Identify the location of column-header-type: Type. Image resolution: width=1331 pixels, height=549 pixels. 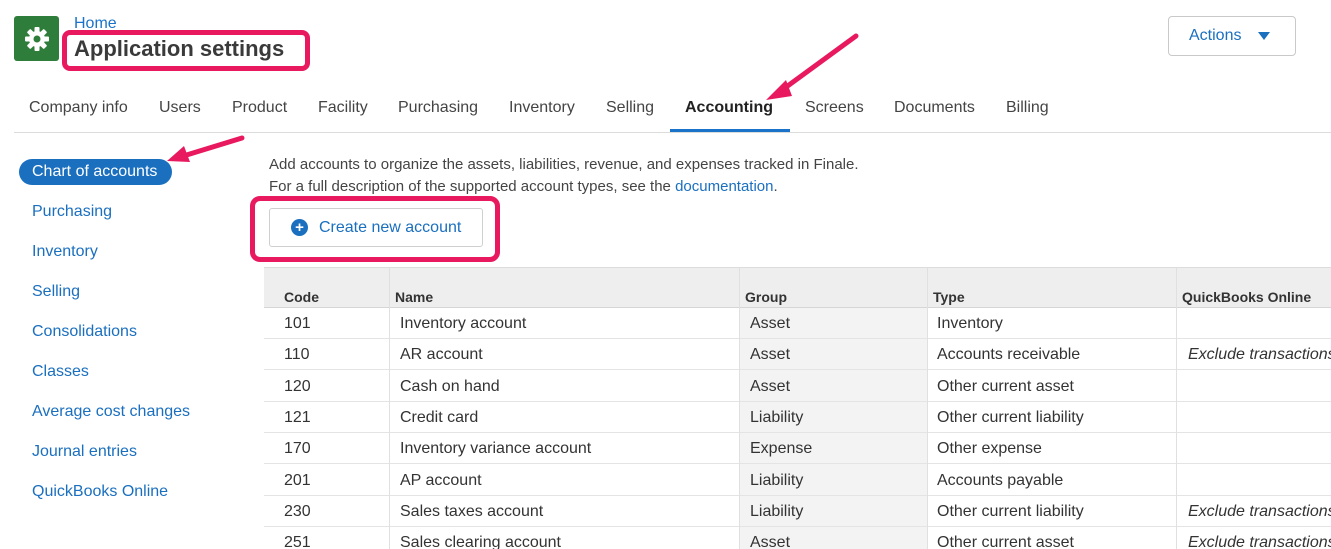
(949, 297).